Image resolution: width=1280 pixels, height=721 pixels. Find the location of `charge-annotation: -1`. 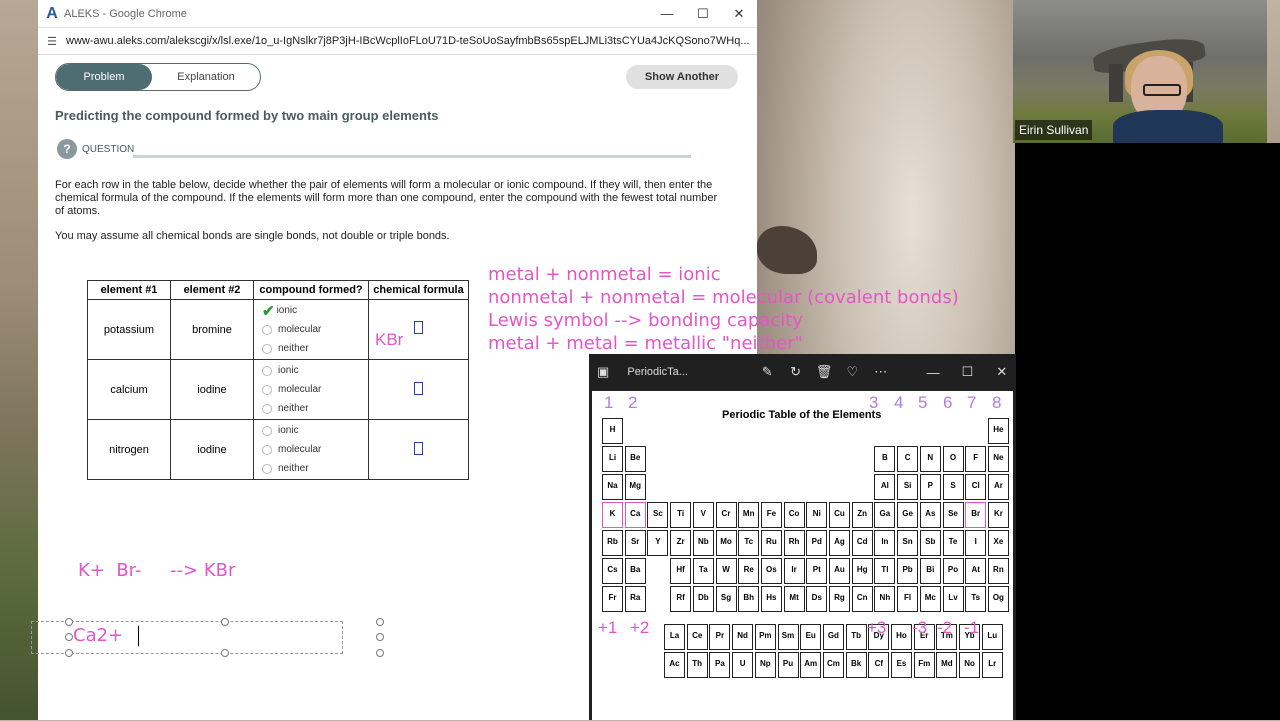

charge-annotation: -1 is located at coordinates (972, 627).